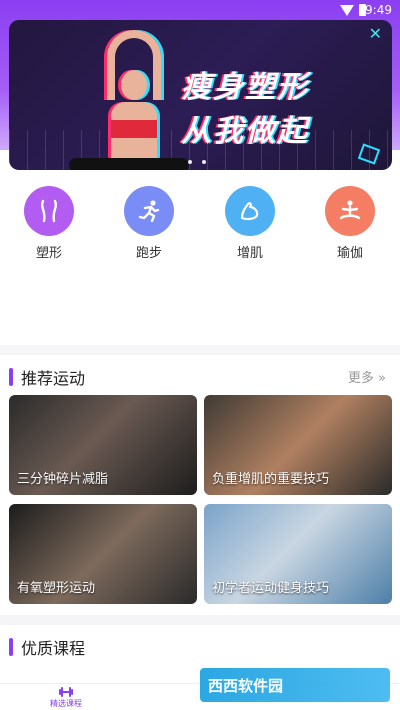  What do you see at coordinates (375, 33) in the screenshot?
I see `banner-x-decoration: ✕` at bounding box center [375, 33].